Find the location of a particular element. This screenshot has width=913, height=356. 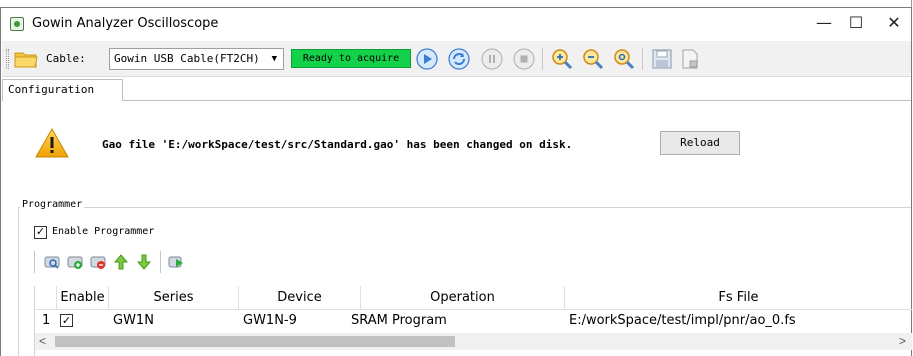

cable-select: Gowin USB Cable(FT2CH) ▼ is located at coordinates (196, 59).